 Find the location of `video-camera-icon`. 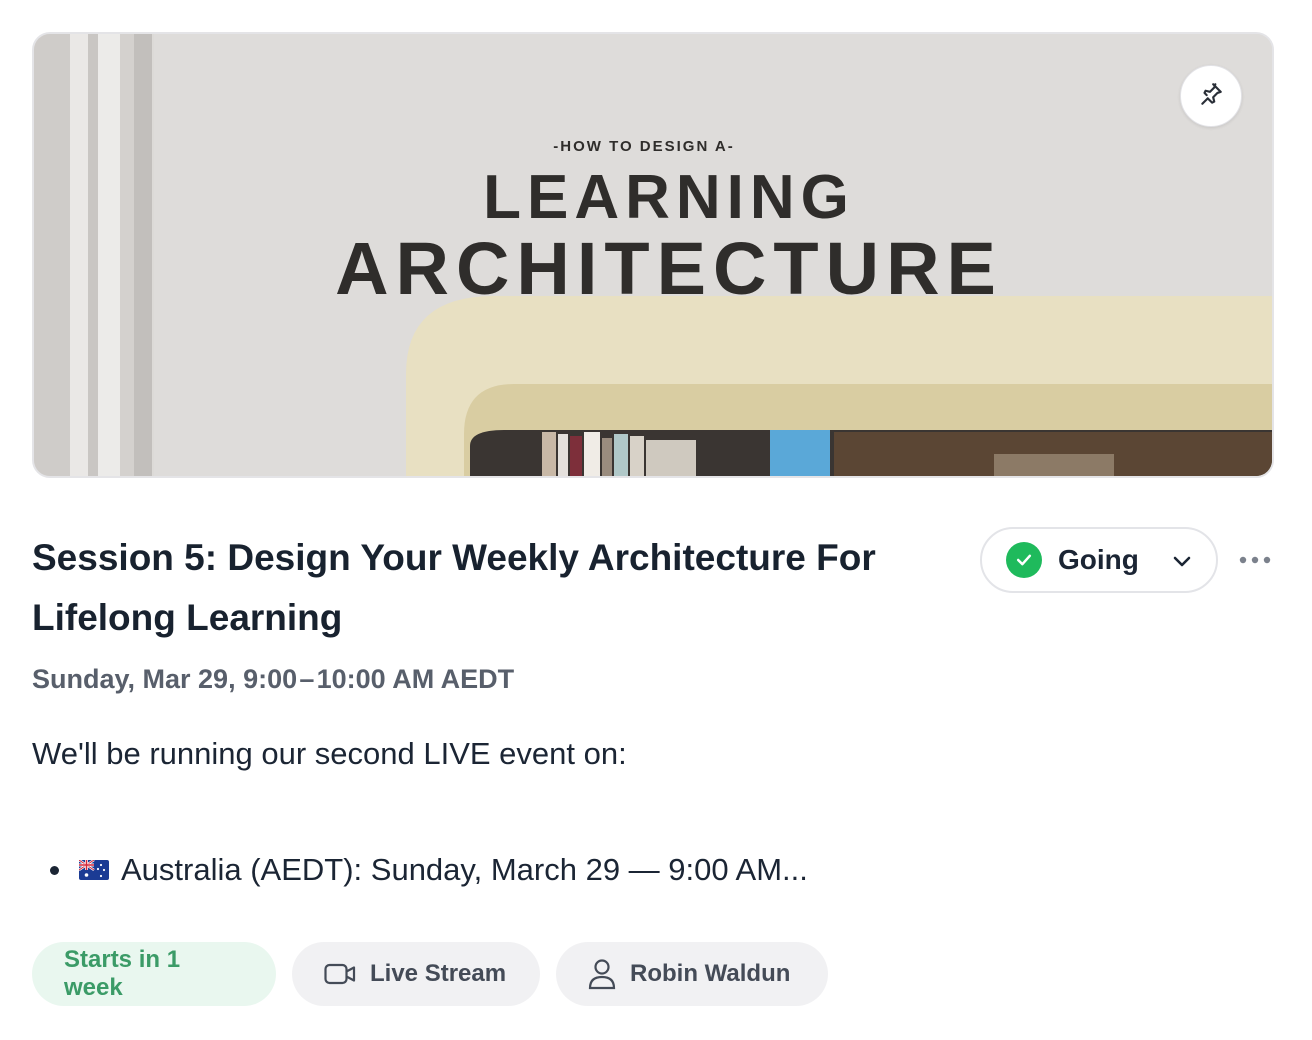

video-camera-icon is located at coordinates (340, 974).